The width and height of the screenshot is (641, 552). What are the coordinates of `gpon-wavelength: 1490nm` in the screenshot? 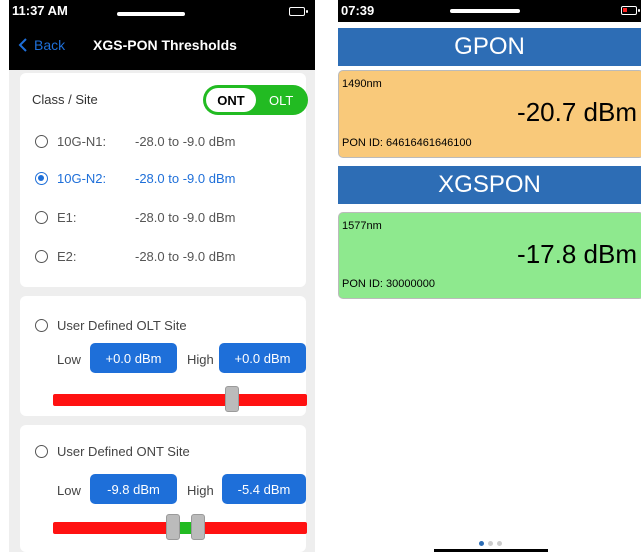 It's located at (362, 84).